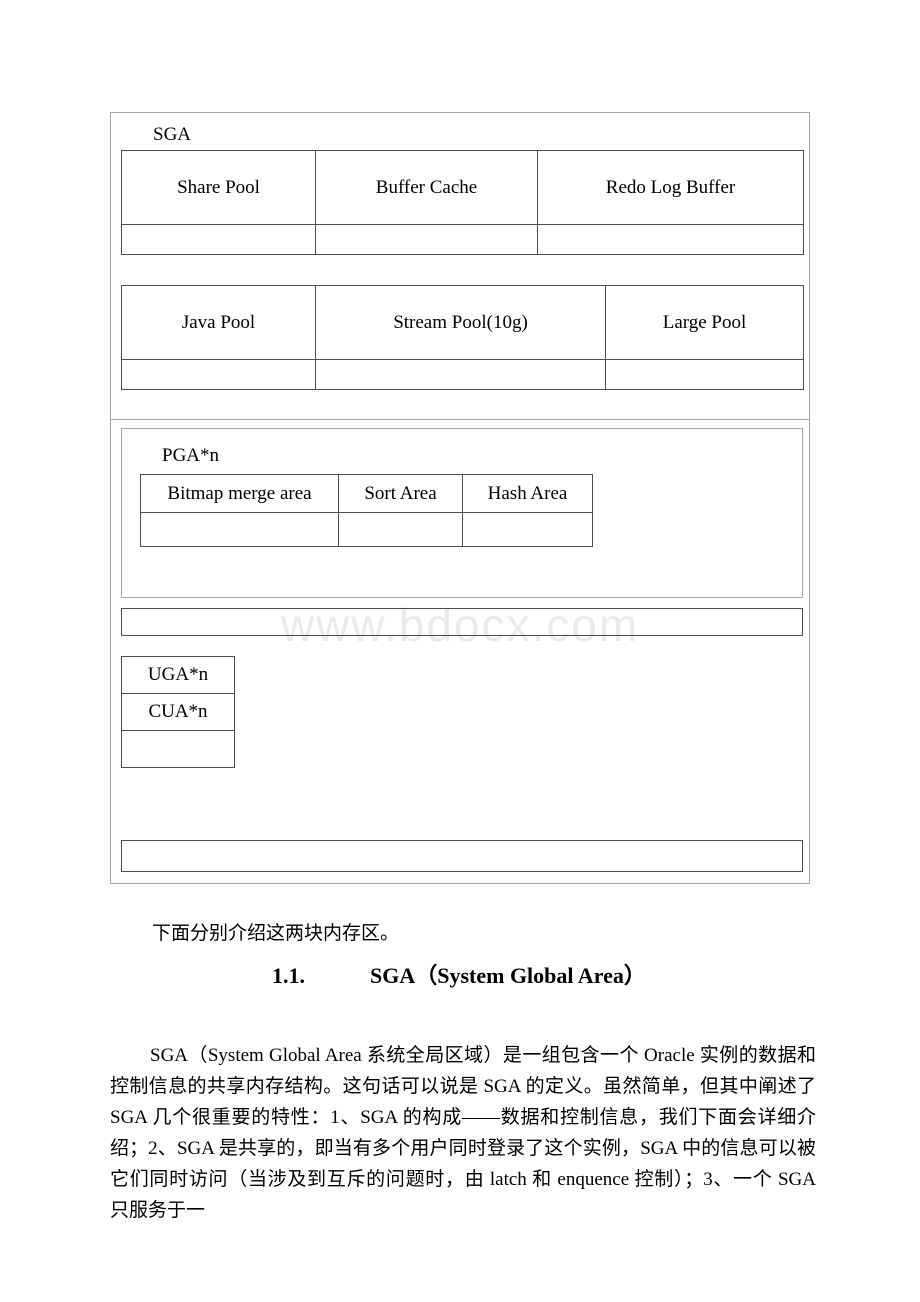 The width and height of the screenshot is (920, 1302). Describe the element at coordinates (288, 975) in the screenshot. I see `heading-number: 1.1.` at that location.